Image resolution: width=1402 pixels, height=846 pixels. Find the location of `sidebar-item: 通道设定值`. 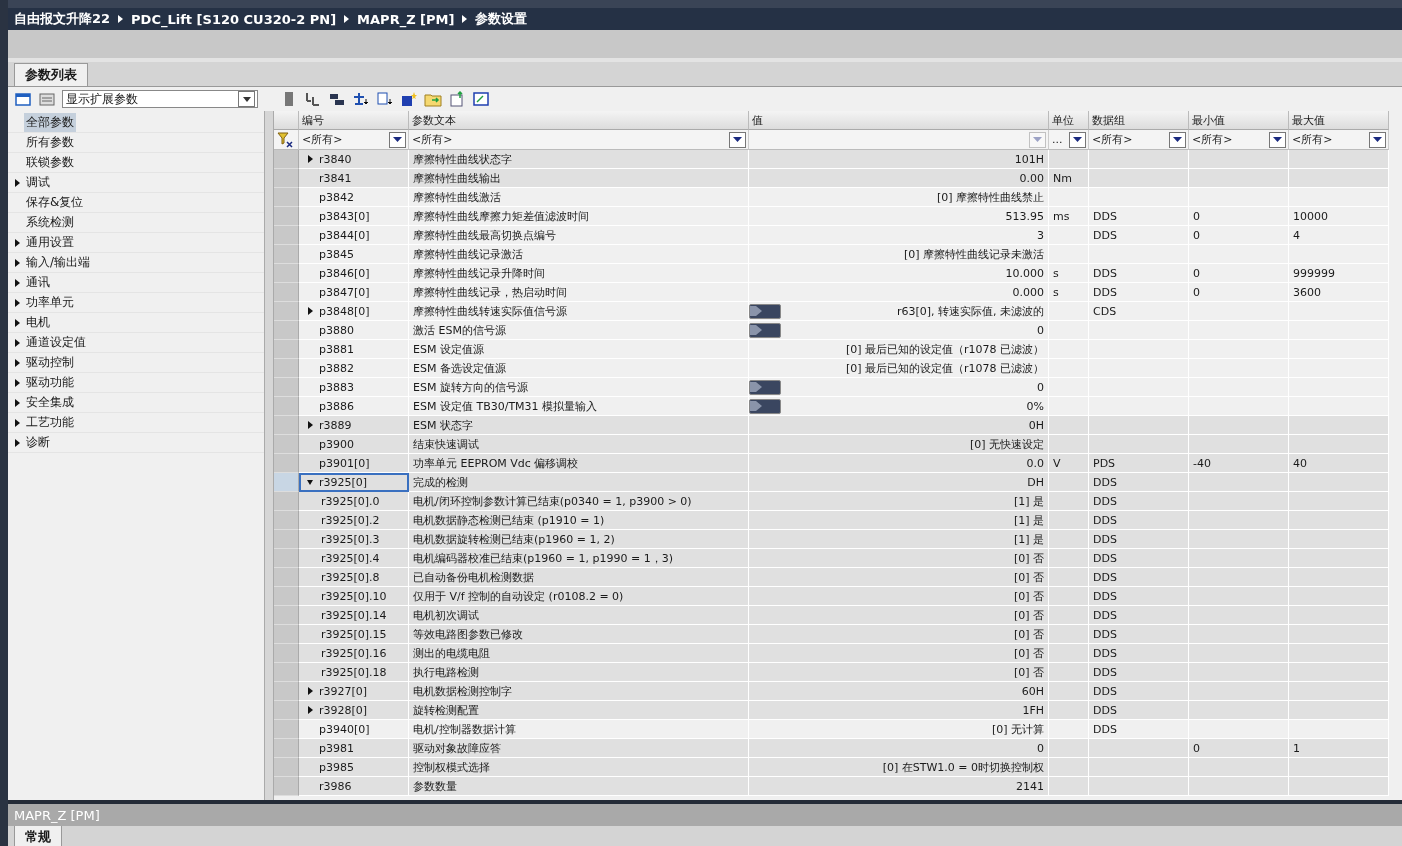

sidebar-item: 通道设定值 is located at coordinates (136, 343).